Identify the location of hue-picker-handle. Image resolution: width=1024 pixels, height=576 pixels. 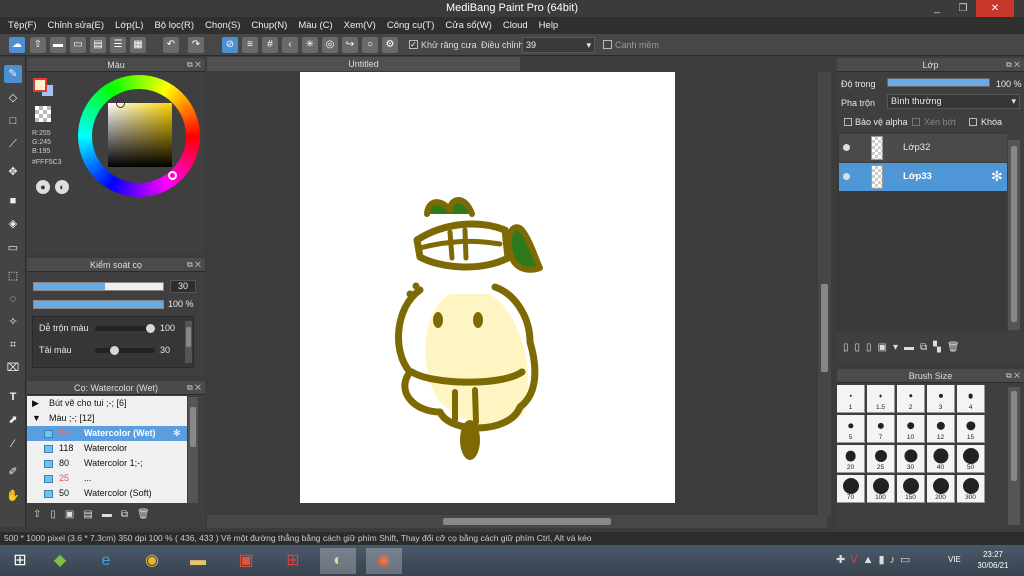
(172, 175).